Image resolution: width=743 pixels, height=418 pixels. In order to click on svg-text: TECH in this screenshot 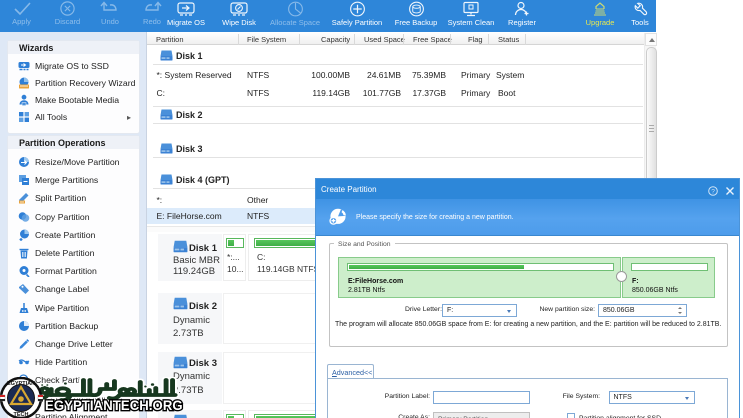, I will do `click(21, 415)`.